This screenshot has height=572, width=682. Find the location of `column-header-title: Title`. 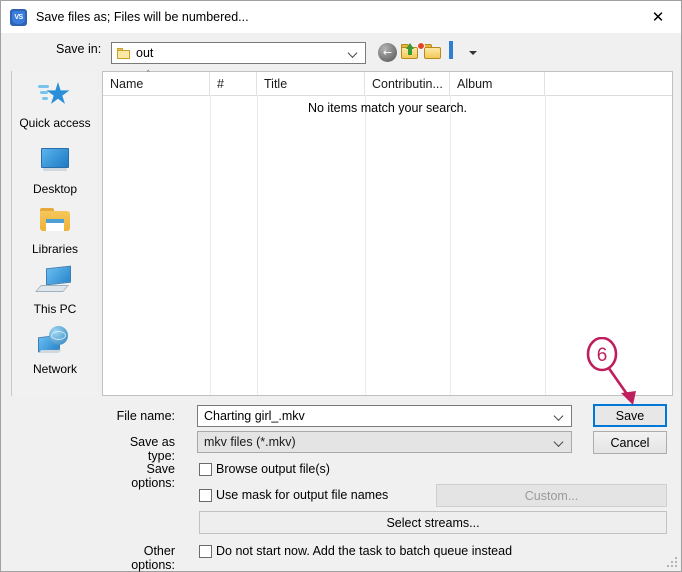

column-header-title: Title is located at coordinates (311, 83).